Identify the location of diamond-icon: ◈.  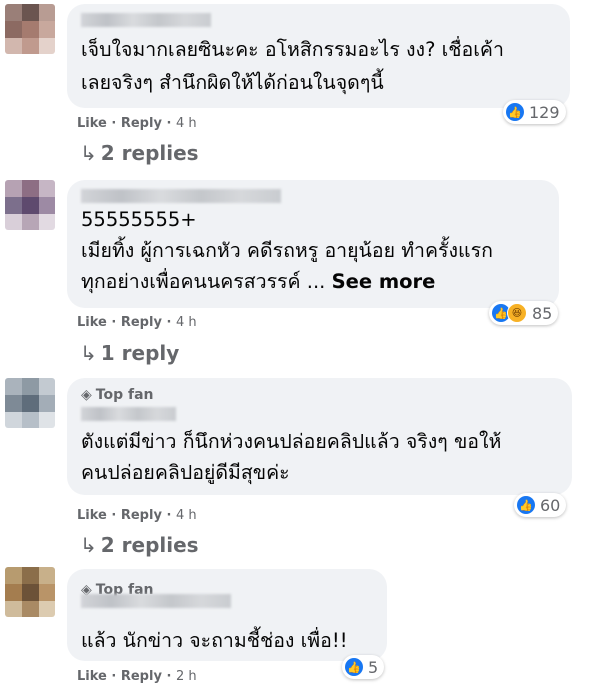
(86, 395).